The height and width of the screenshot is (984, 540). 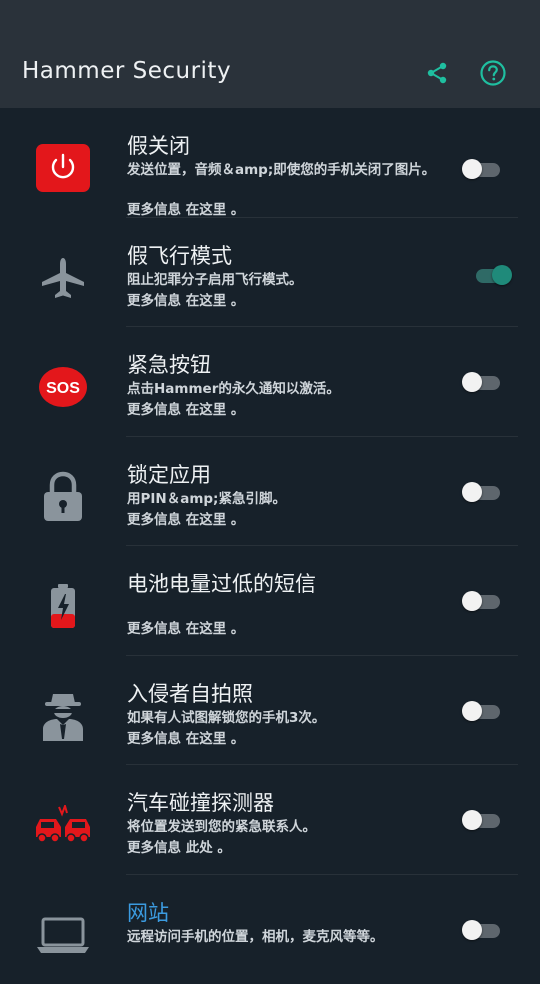 I want to click on share-icon, so click(x=437, y=73).